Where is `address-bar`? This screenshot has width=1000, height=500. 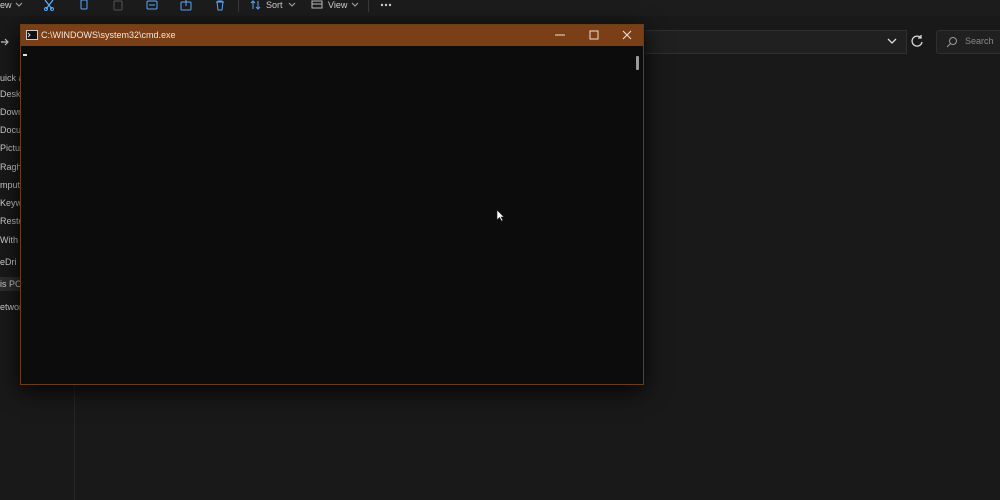
address-bar is located at coordinates (776, 42).